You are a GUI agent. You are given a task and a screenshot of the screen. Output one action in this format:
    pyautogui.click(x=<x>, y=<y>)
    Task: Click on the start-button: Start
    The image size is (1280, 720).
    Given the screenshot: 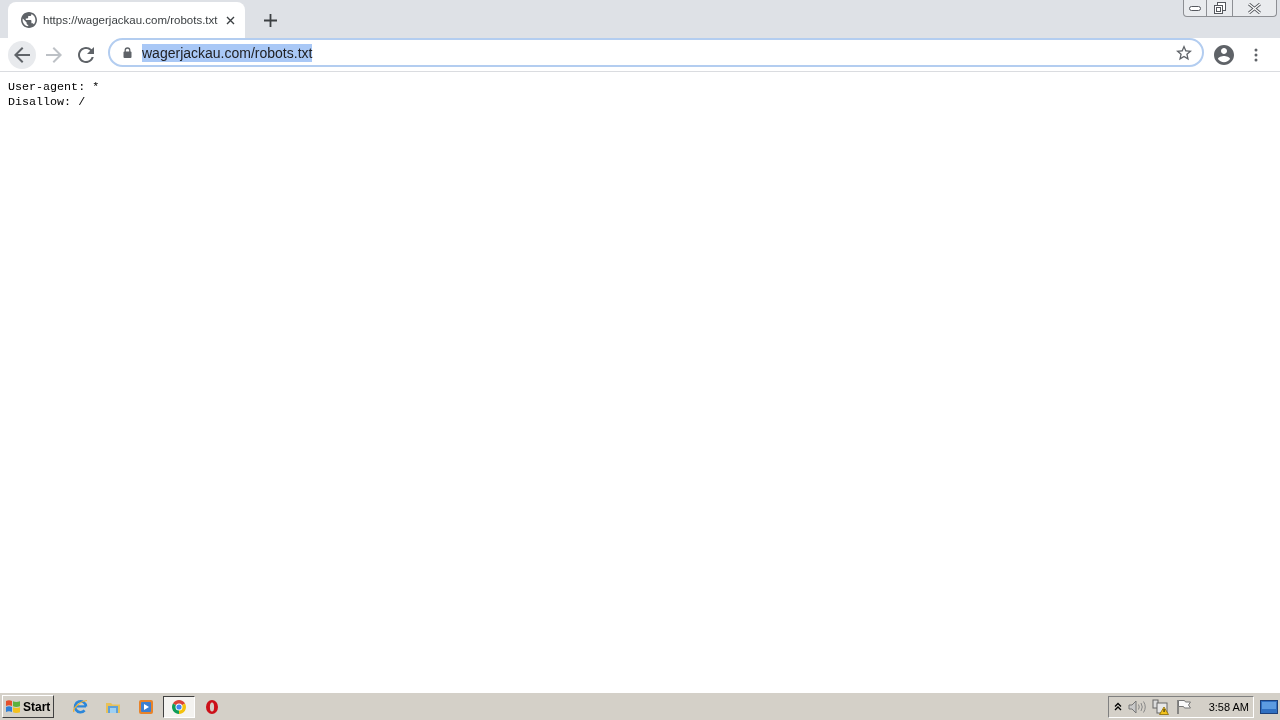 What is the action you would take?
    pyautogui.click(x=28, y=706)
    